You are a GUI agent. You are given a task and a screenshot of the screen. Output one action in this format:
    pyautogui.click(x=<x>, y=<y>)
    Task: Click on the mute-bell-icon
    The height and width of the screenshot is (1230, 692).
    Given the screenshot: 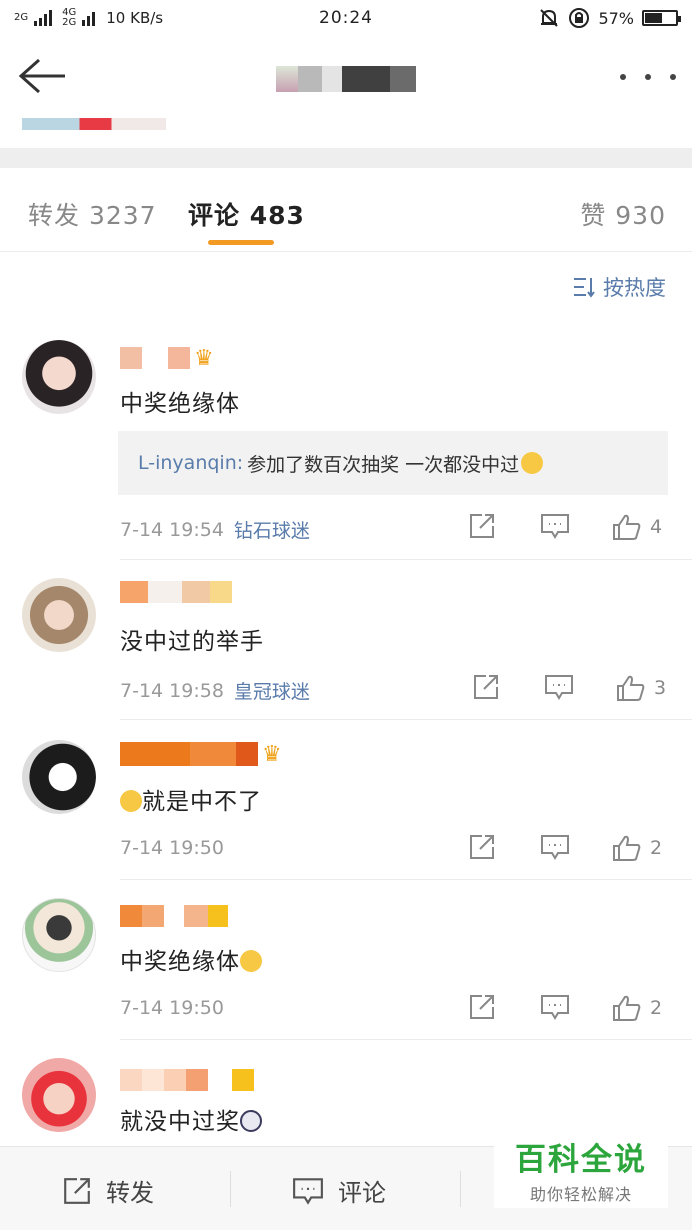 What is the action you would take?
    pyautogui.click(x=549, y=18)
    